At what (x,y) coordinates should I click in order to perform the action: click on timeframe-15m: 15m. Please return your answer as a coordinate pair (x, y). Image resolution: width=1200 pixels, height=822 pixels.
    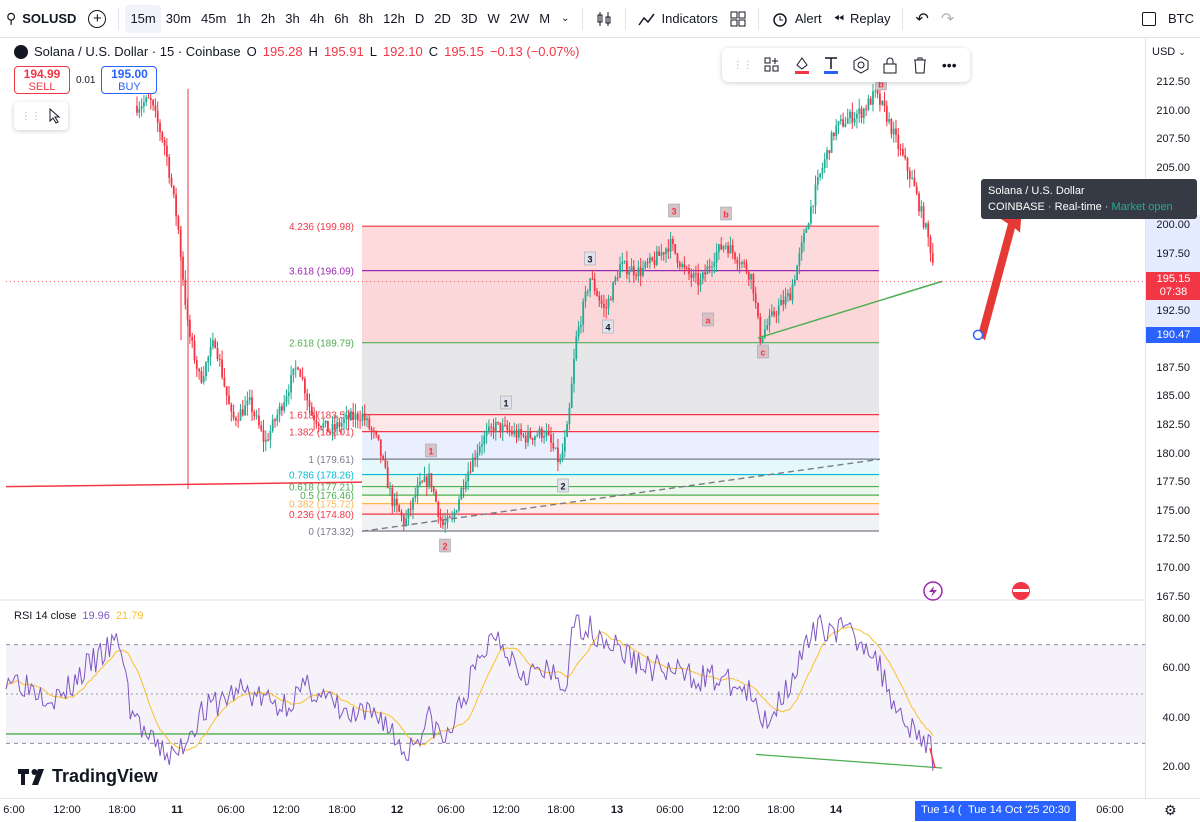
    Looking at the image, I should click on (143, 18).